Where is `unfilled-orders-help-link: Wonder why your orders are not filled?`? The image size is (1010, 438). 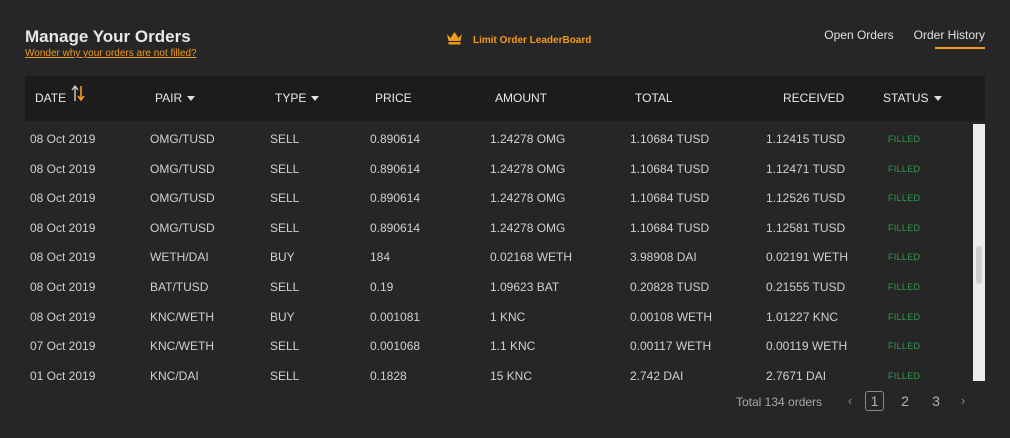 unfilled-orders-help-link: Wonder why your orders are not filled? is located at coordinates (111, 53).